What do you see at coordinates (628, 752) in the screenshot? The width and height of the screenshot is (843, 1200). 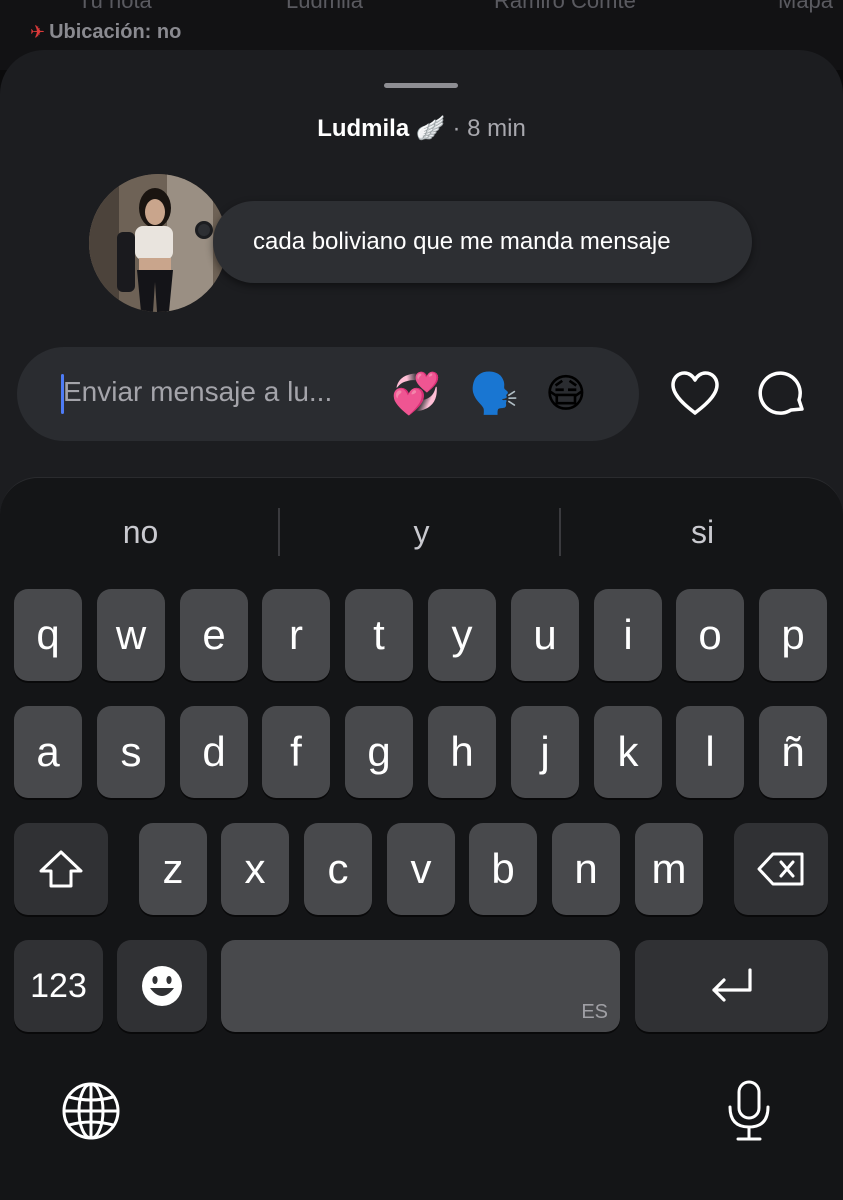 I see `key-k: k` at bounding box center [628, 752].